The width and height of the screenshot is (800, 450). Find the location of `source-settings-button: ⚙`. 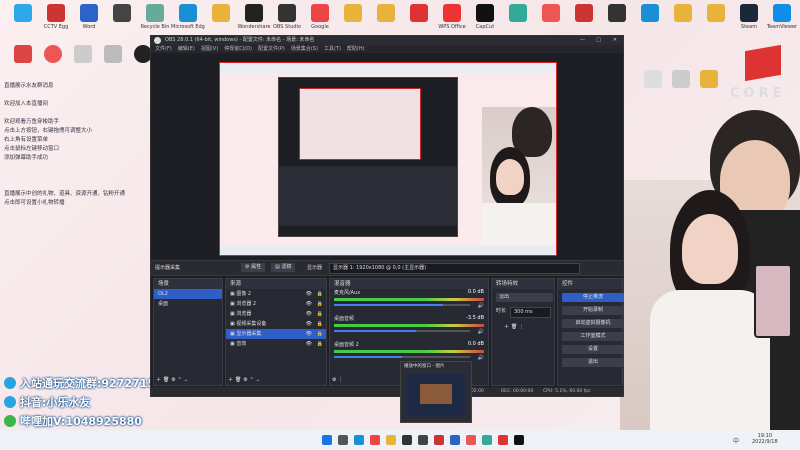

source-settings-button: ⚙ is located at coordinates (245, 380).